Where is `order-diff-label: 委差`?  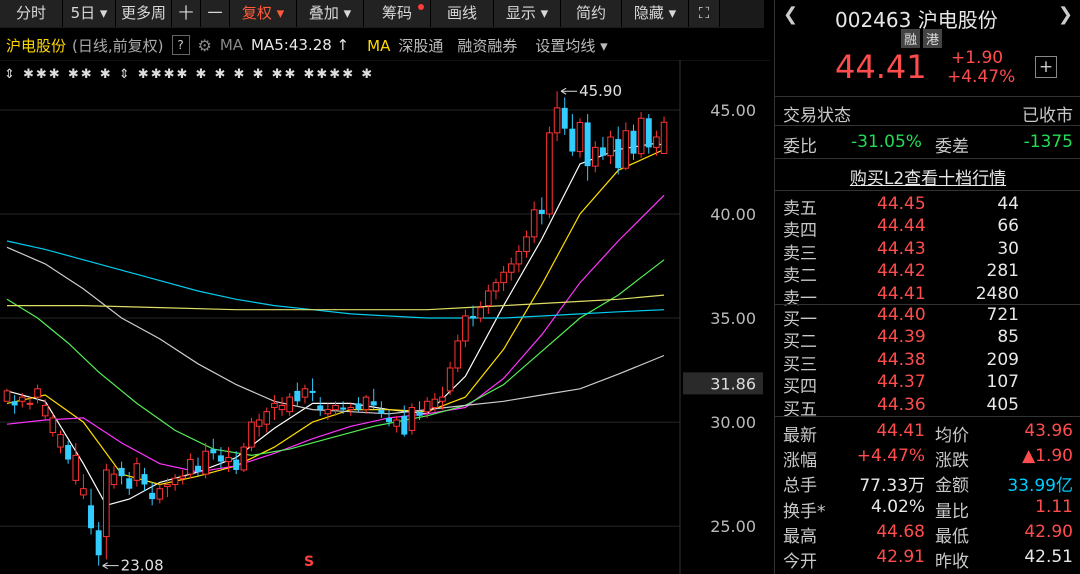
order-diff-label: 委差 is located at coordinates (952, 147).